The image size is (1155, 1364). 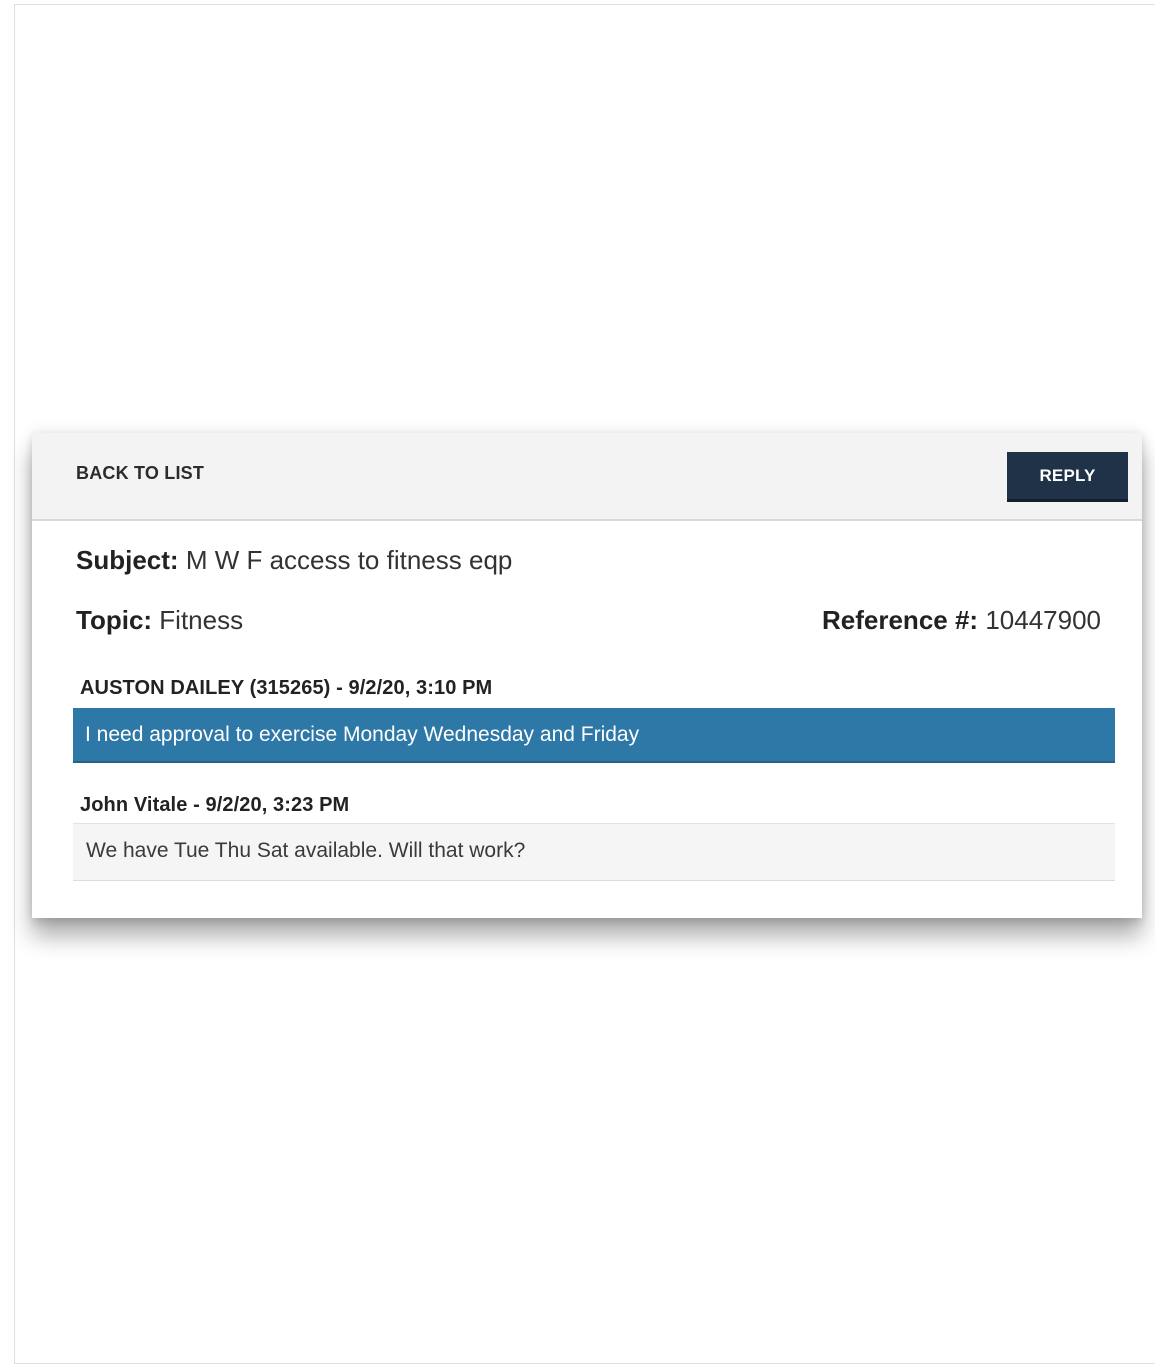 I want to click on subject-value: M W F access to fitness eqp, so click(x=349, y=560).